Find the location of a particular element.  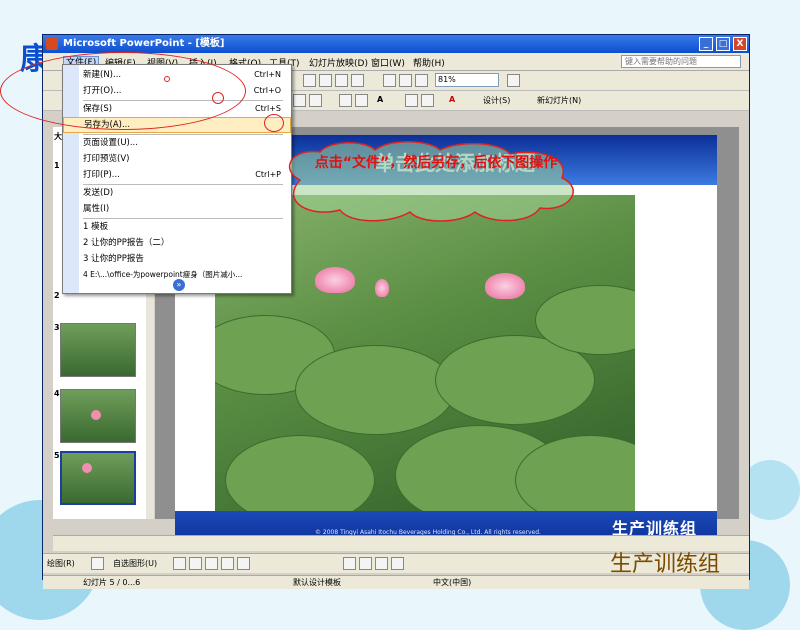

menu-item-send: 发送(D) is located at coordinates (177, 193).